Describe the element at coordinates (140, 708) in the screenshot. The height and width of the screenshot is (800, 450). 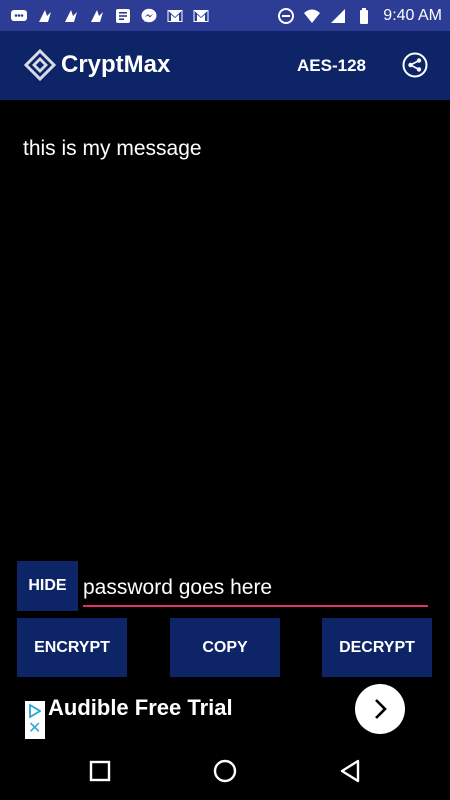
I see `ad-text: Audible Free Trial` at that location.